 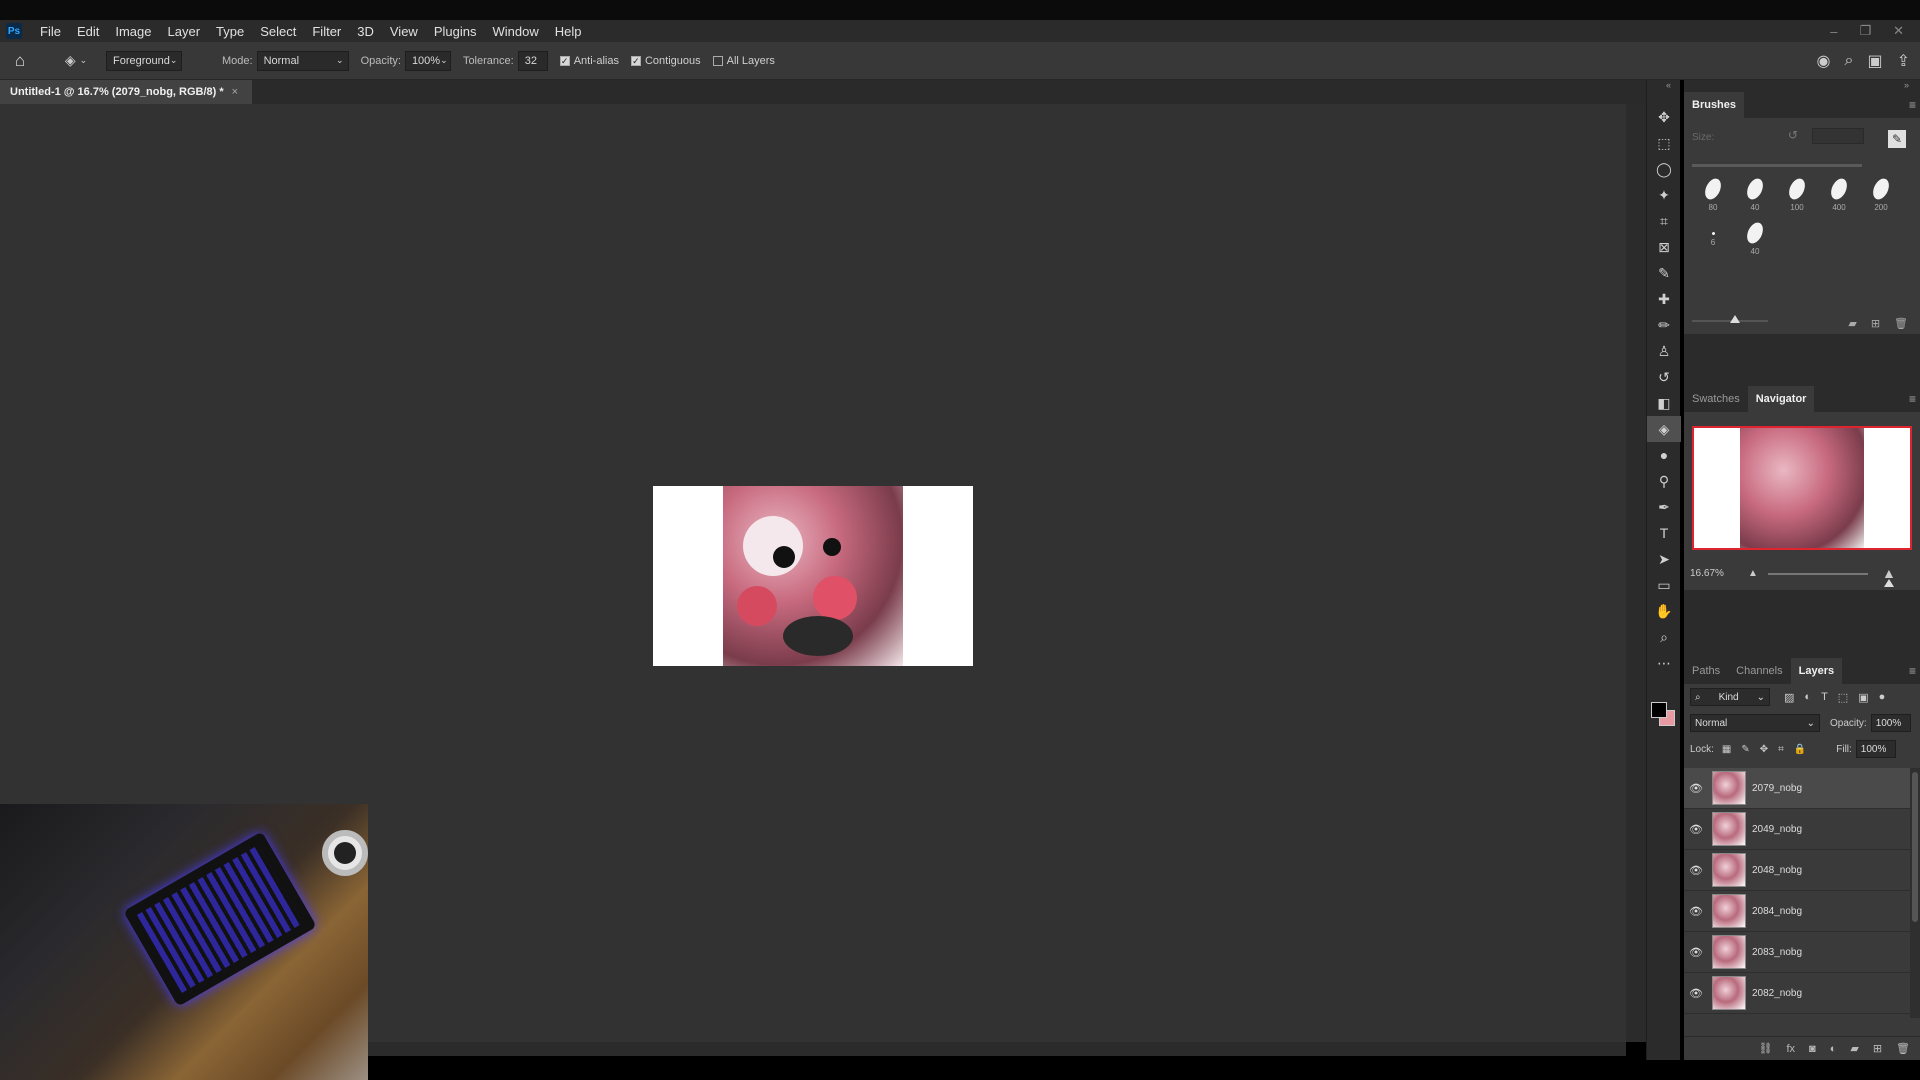 What do you see at coordinates (1824, 61) in the screenshot?
I see `share-user-icon: ◉` at bounding box center [1824, 61].